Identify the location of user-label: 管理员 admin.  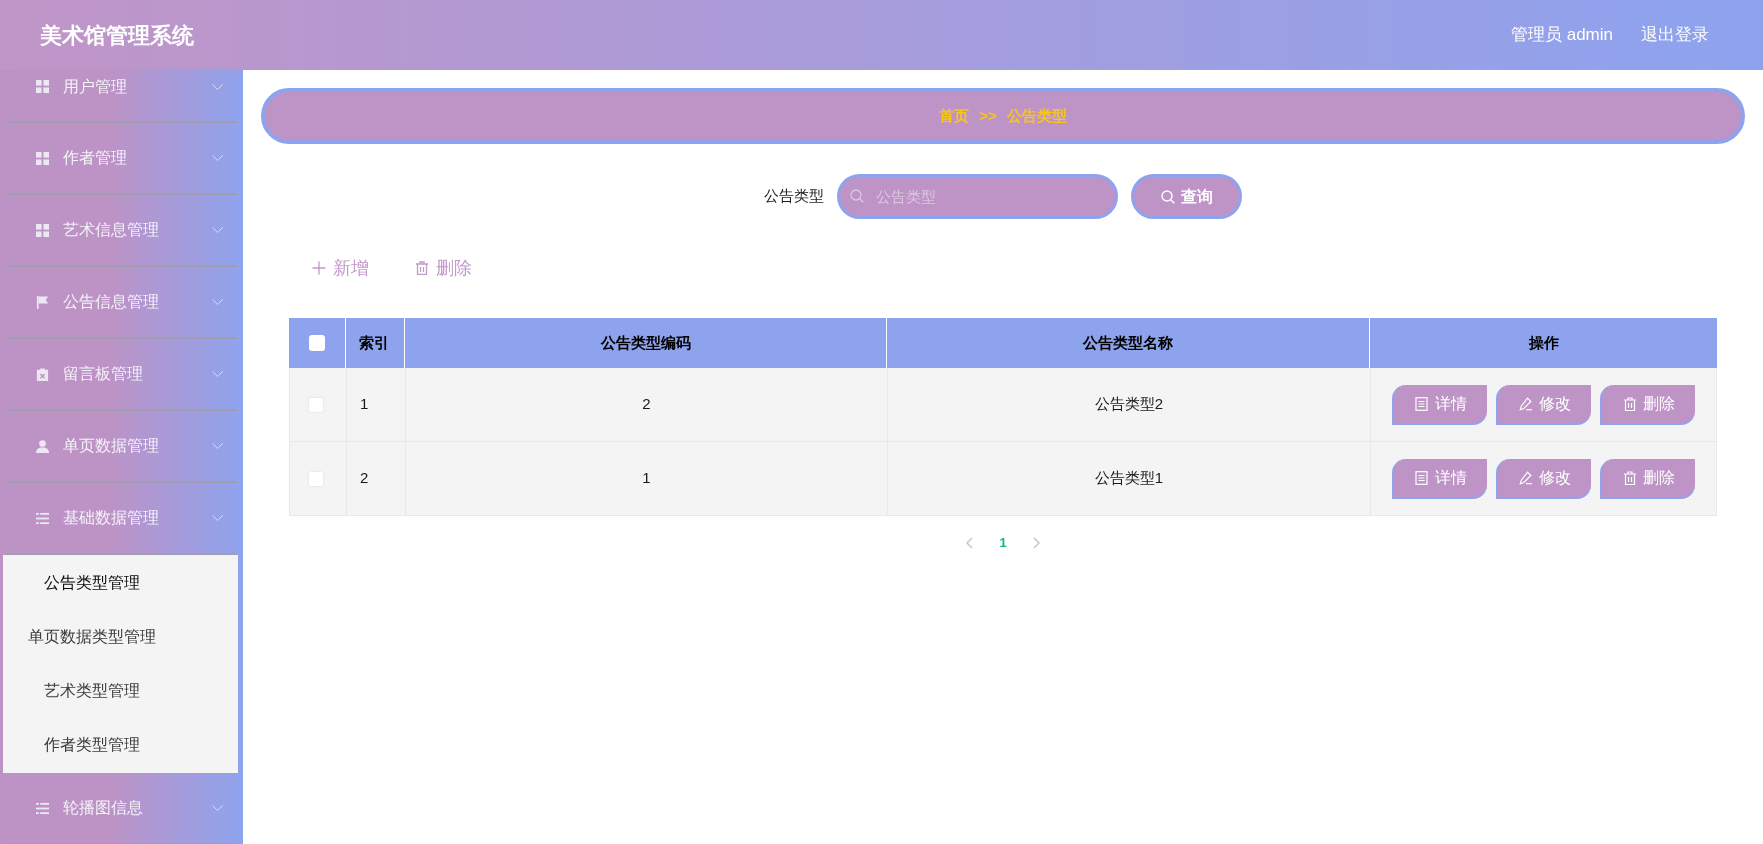
(1561, 35).